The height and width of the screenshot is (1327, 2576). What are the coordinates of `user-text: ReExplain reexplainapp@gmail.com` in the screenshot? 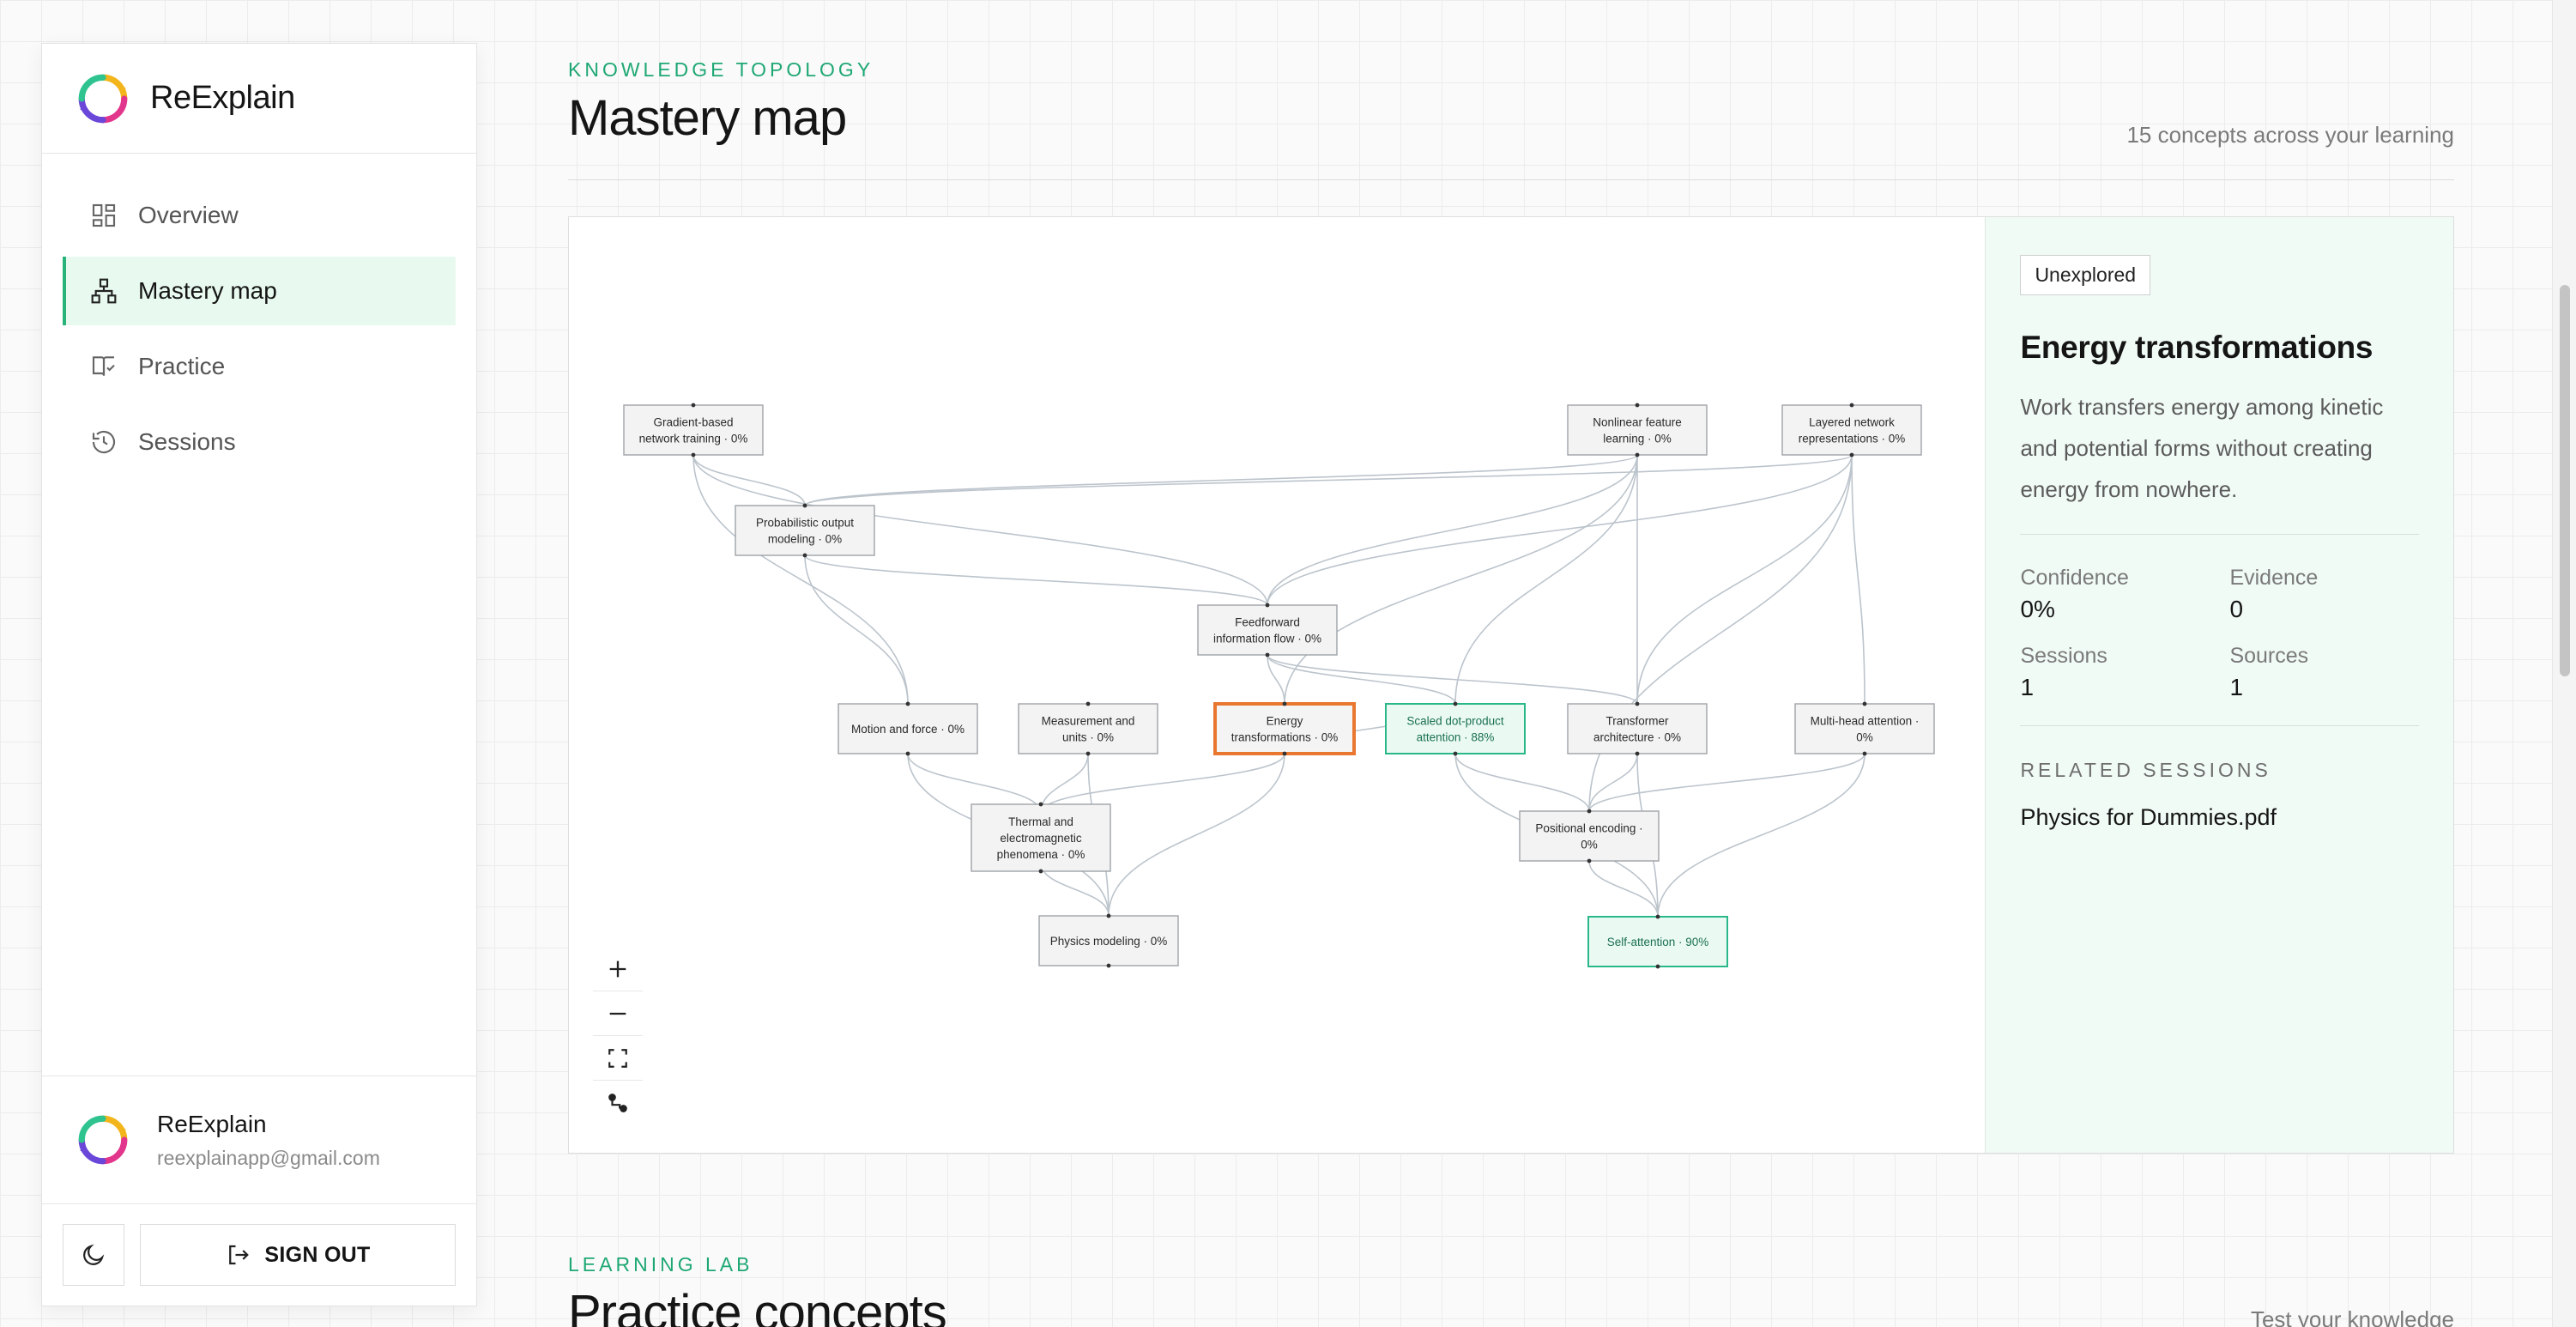 It's located at (268, 1140).